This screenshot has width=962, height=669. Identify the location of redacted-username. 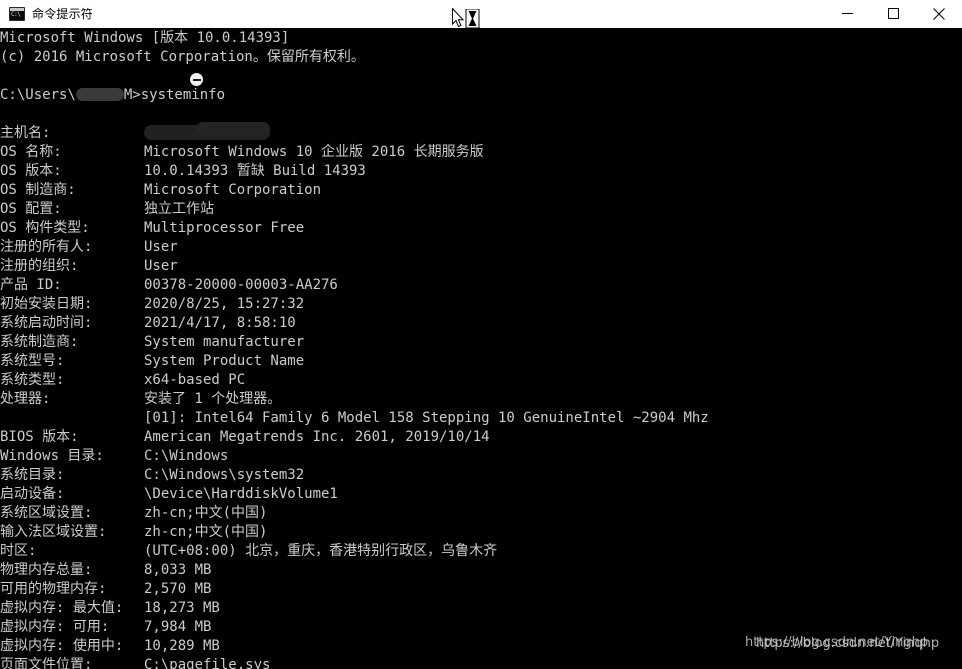
(99, 94).